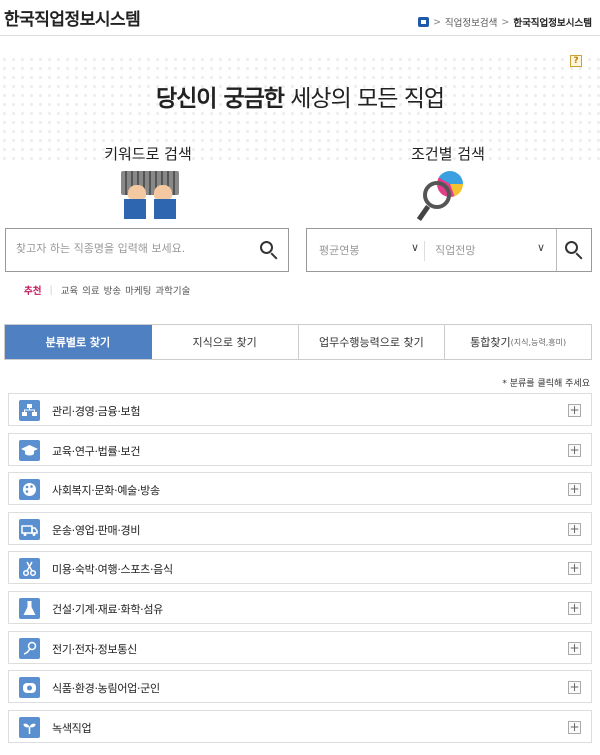 The image size is (600, 755). Describe the element at coordinates (150, 197) in the screenshot. I see `keyboard-typing-icon` at that location.